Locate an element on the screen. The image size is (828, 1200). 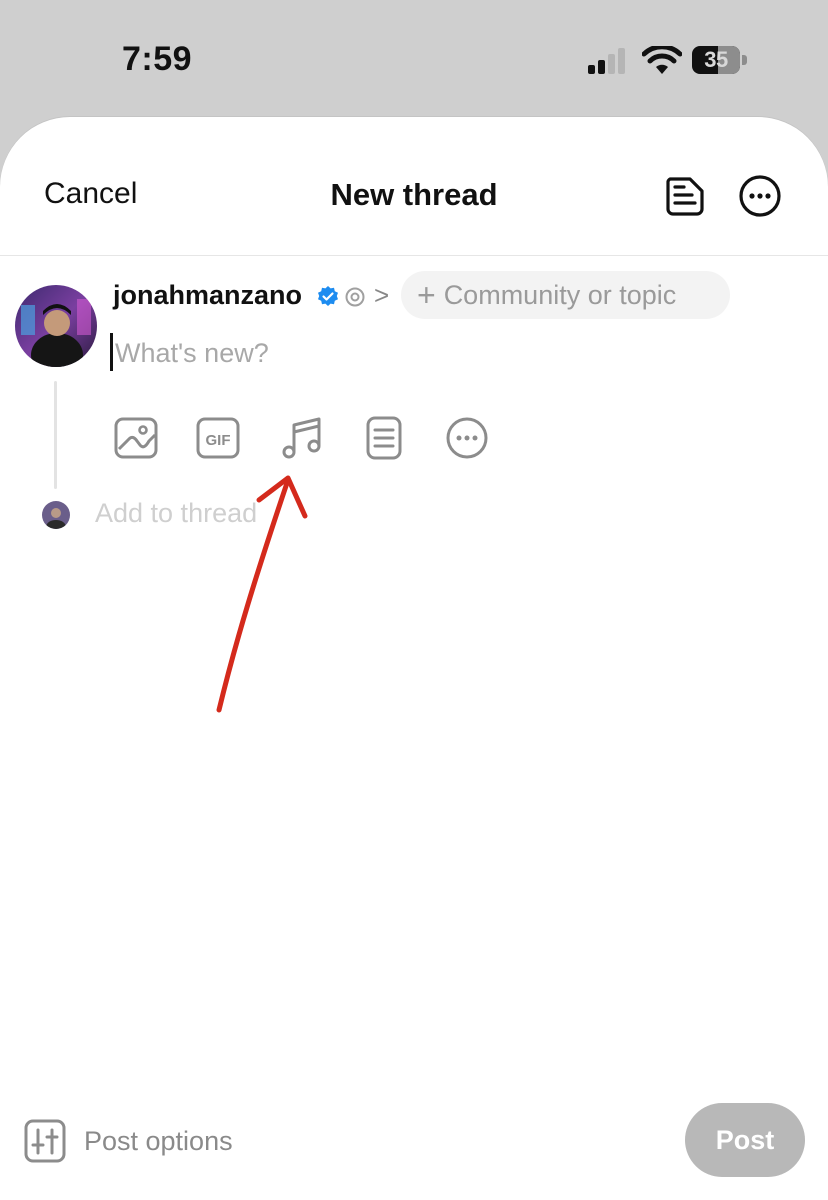
more-attachments-icon is located at coordinates (467, 438).